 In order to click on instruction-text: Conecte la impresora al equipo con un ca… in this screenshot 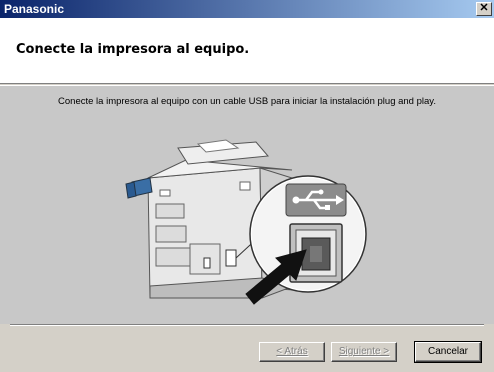, I will do `click(247, 101)`.